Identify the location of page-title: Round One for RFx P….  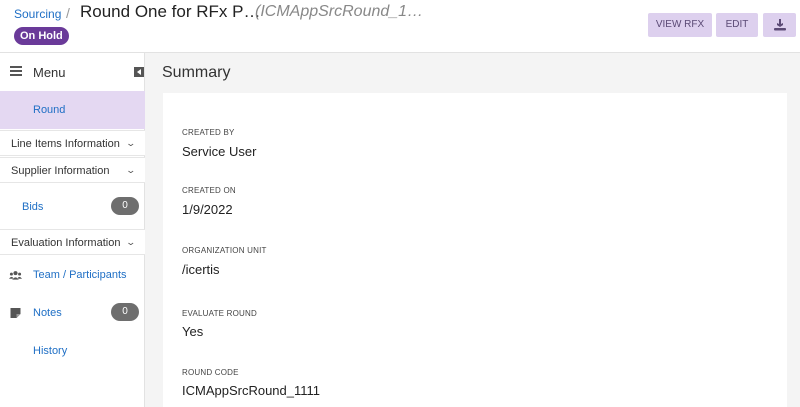
(170, 11).